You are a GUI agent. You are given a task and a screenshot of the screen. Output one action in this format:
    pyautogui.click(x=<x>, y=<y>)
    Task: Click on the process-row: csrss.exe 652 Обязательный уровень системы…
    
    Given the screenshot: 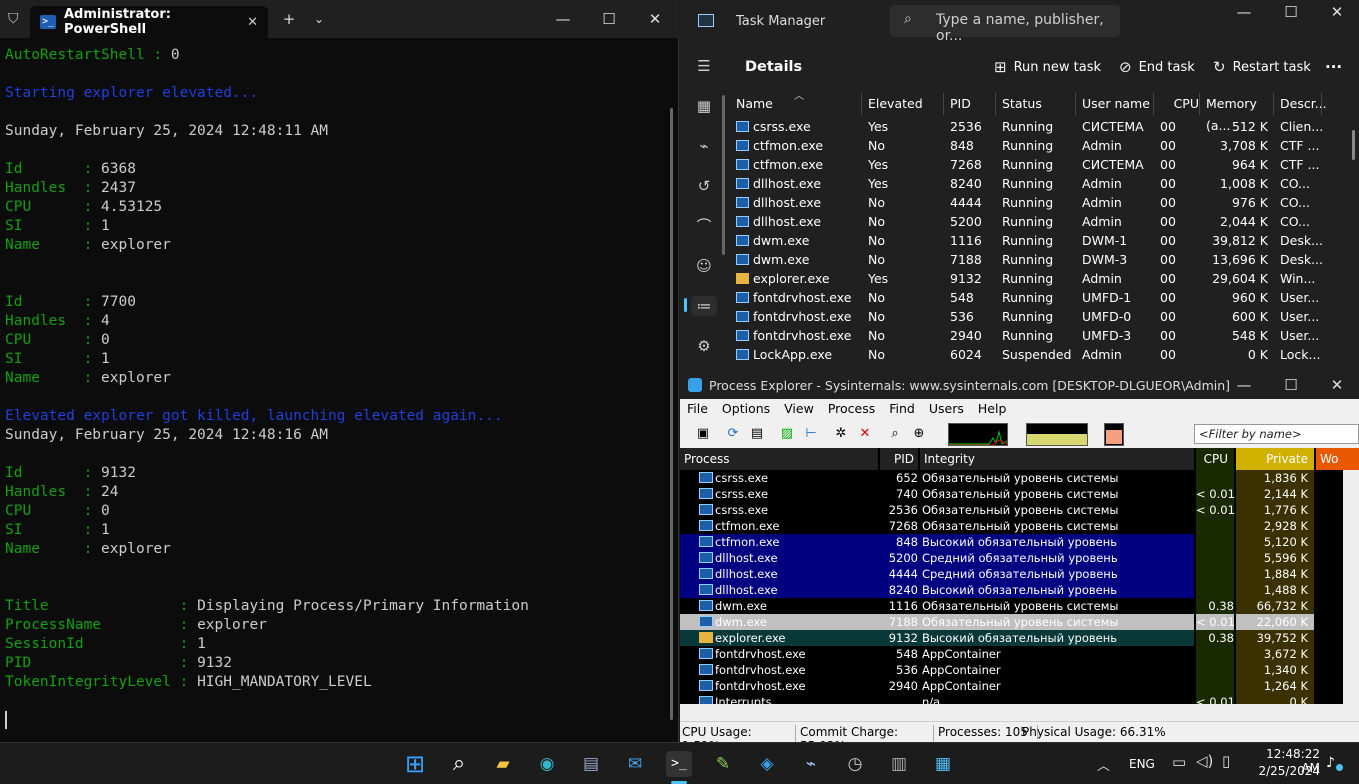 What is the action you would take?
    pyautogui.click(x=1019, y=478)
    